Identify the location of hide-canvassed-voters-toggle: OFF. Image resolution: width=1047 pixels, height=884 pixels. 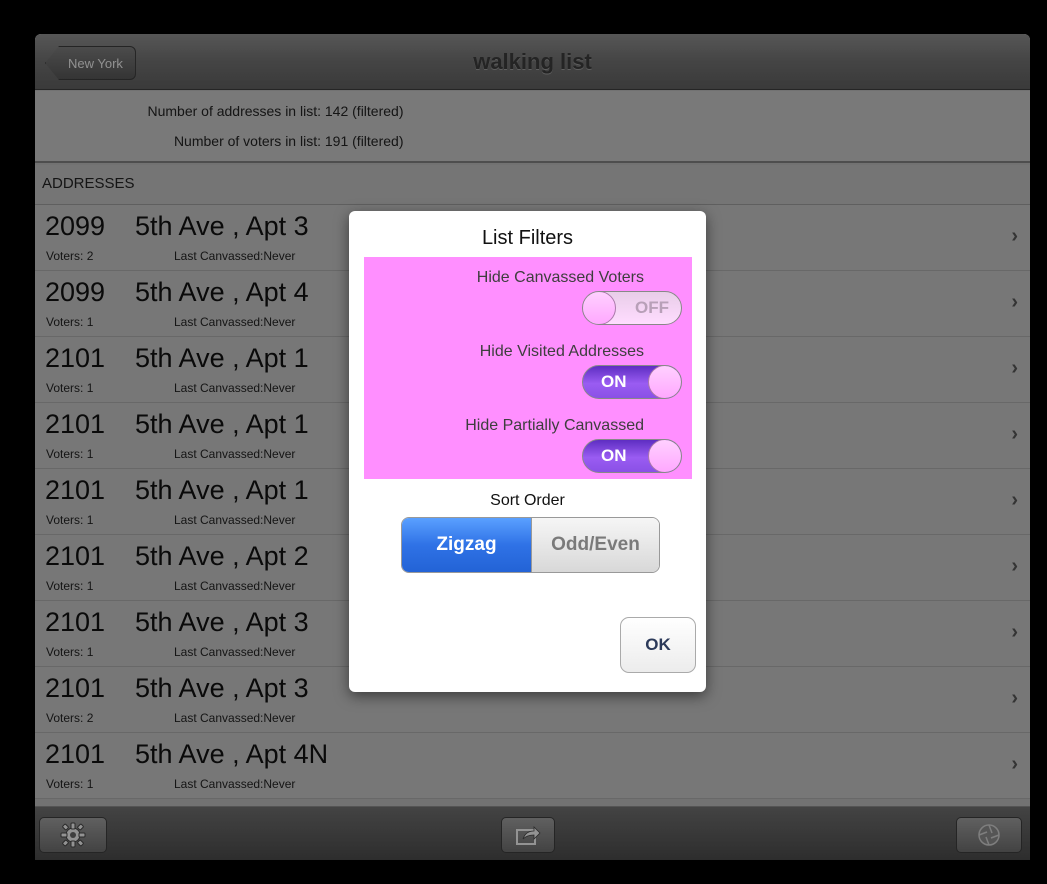
(632, 308).